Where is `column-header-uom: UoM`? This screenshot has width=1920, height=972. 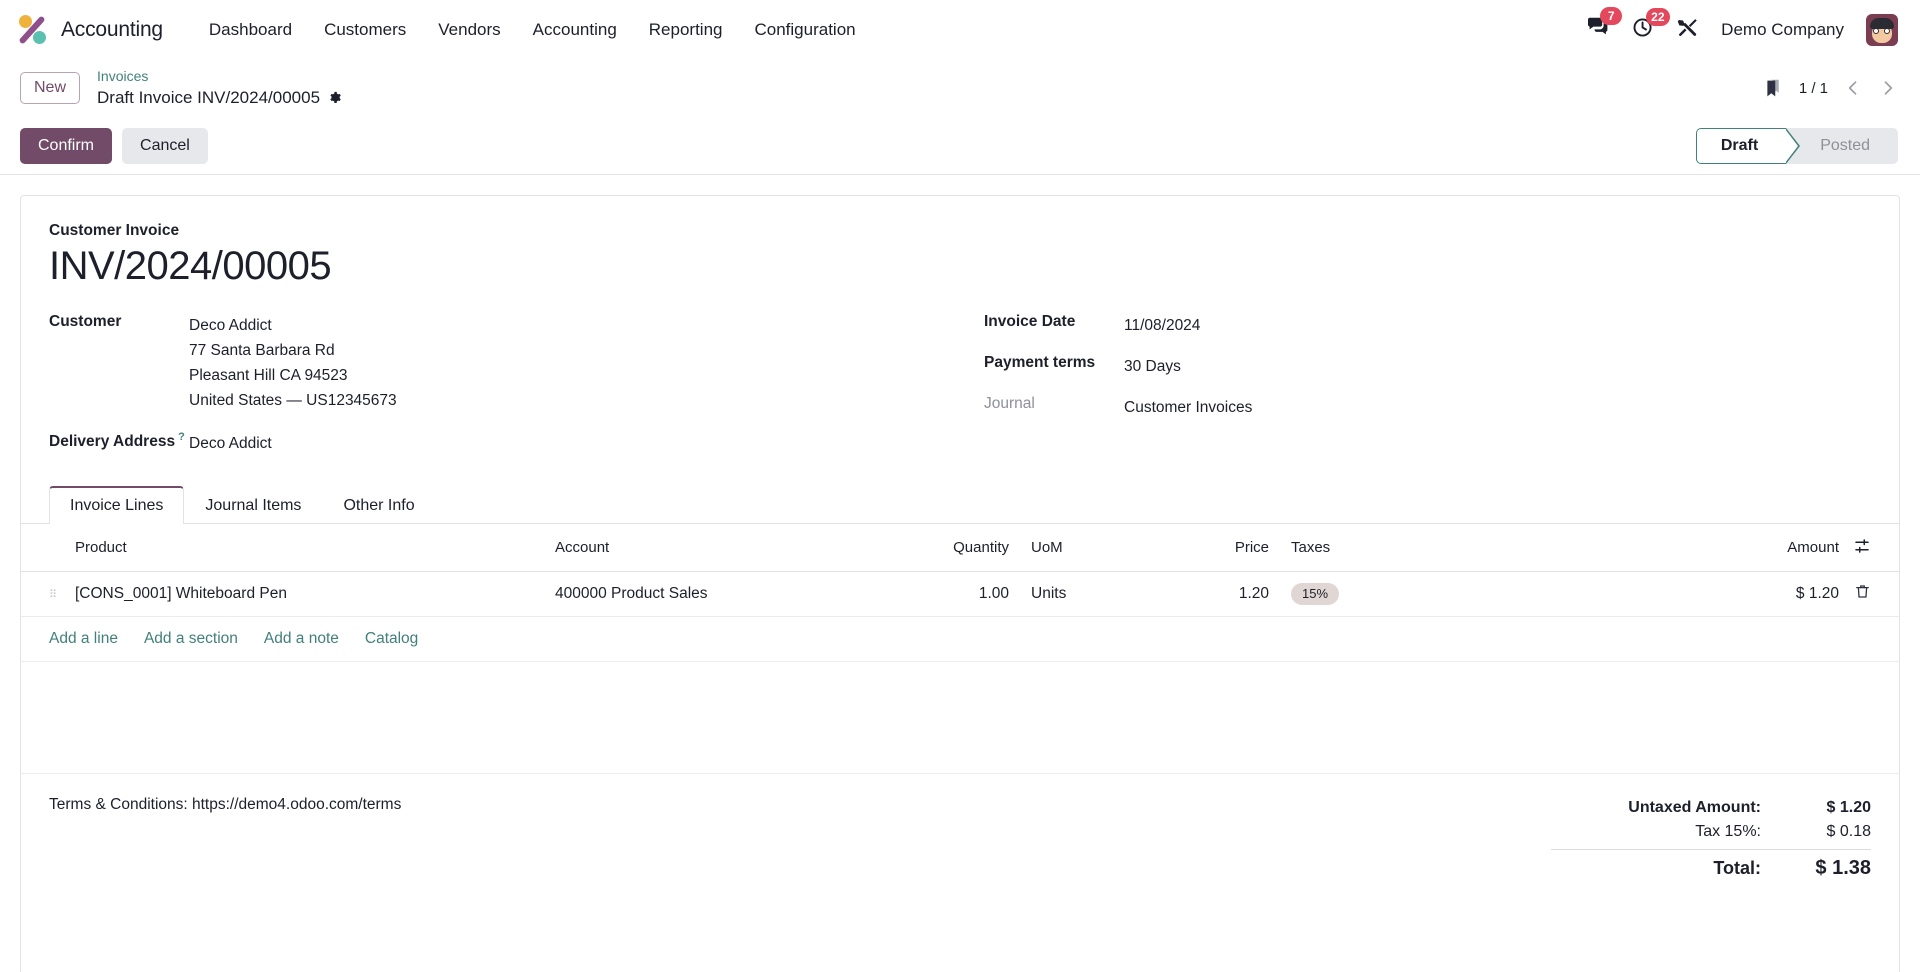
column-header-uom: UoM is located at coordinates (1072, 547).